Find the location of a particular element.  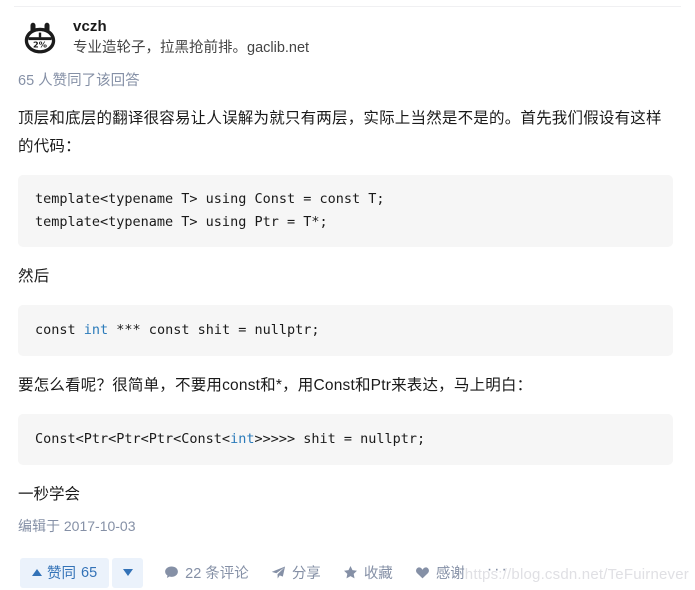

triangle-down-icon is located at coordinates (127, 572).